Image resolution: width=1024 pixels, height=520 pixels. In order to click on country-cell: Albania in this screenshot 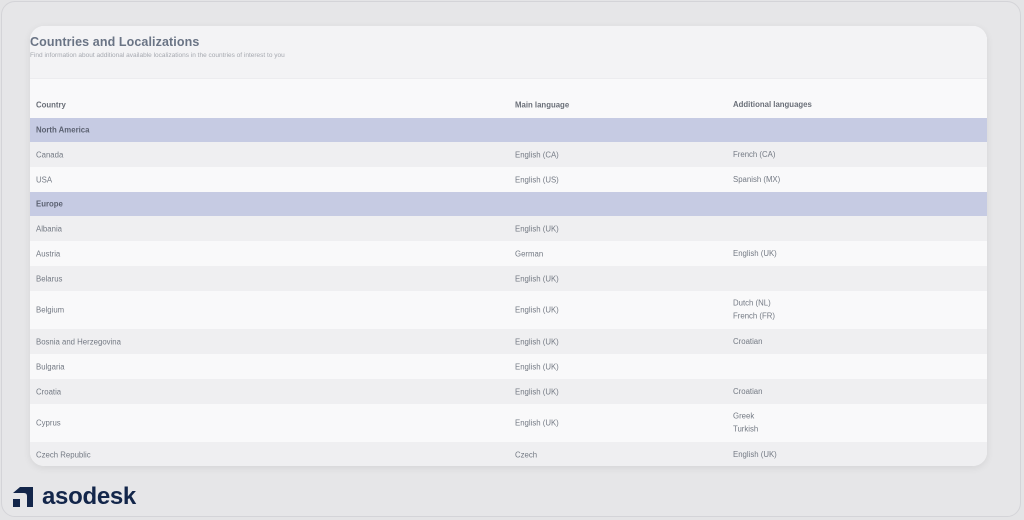, I will do `click(49, 228)`.